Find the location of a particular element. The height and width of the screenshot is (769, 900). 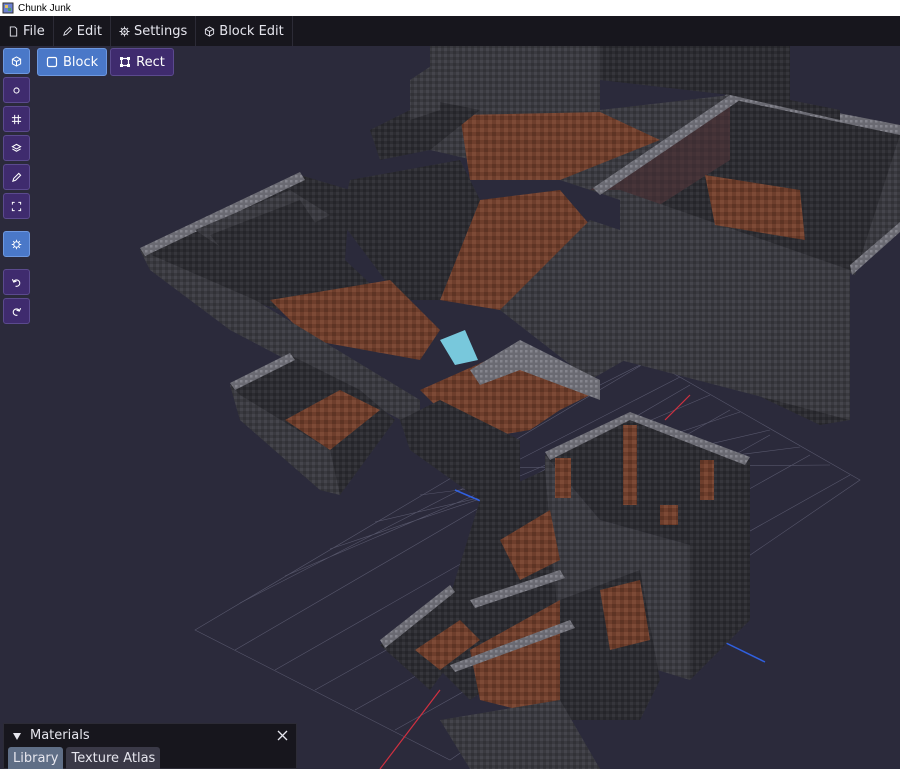

toolbar-gap is located at coordinates (16, 225).